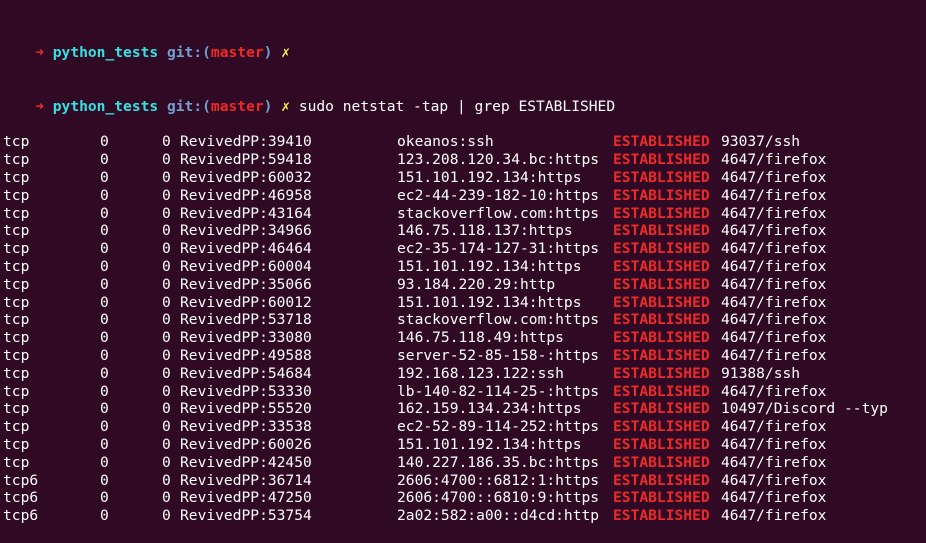 The height and width of the screenshot is (543, 926). I want to click on connection-program: 93037/ssh, so click(761, 142).